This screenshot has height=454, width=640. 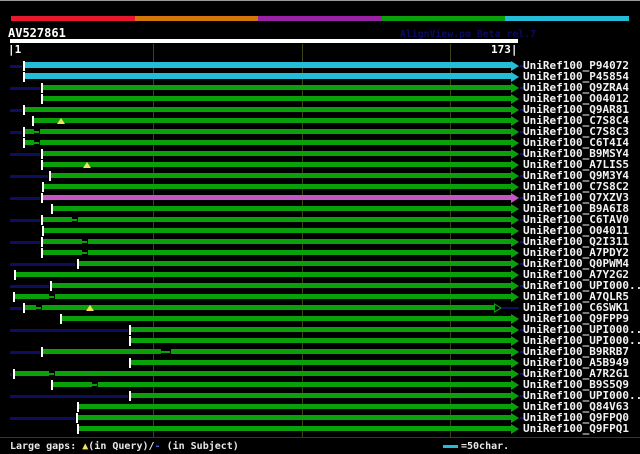 What do you see at coordinates (510, 308) in the screenshot?
I see `subject-trailing-line` at bounding box center [510, 308].